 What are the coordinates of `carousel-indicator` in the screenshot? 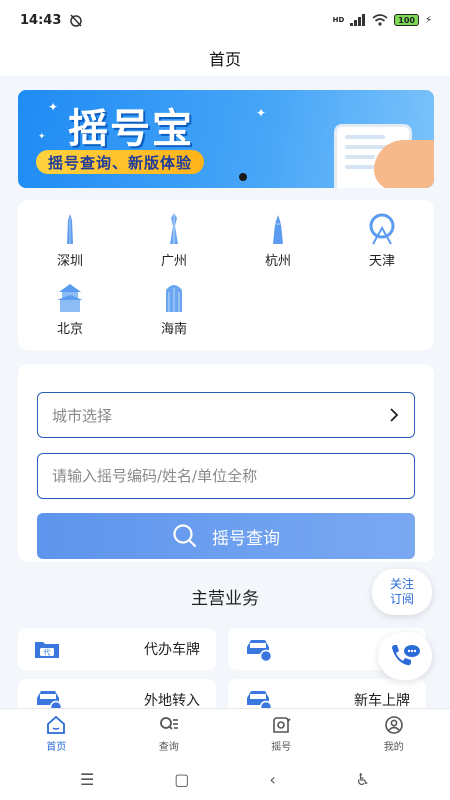 It's located at (243, 177).